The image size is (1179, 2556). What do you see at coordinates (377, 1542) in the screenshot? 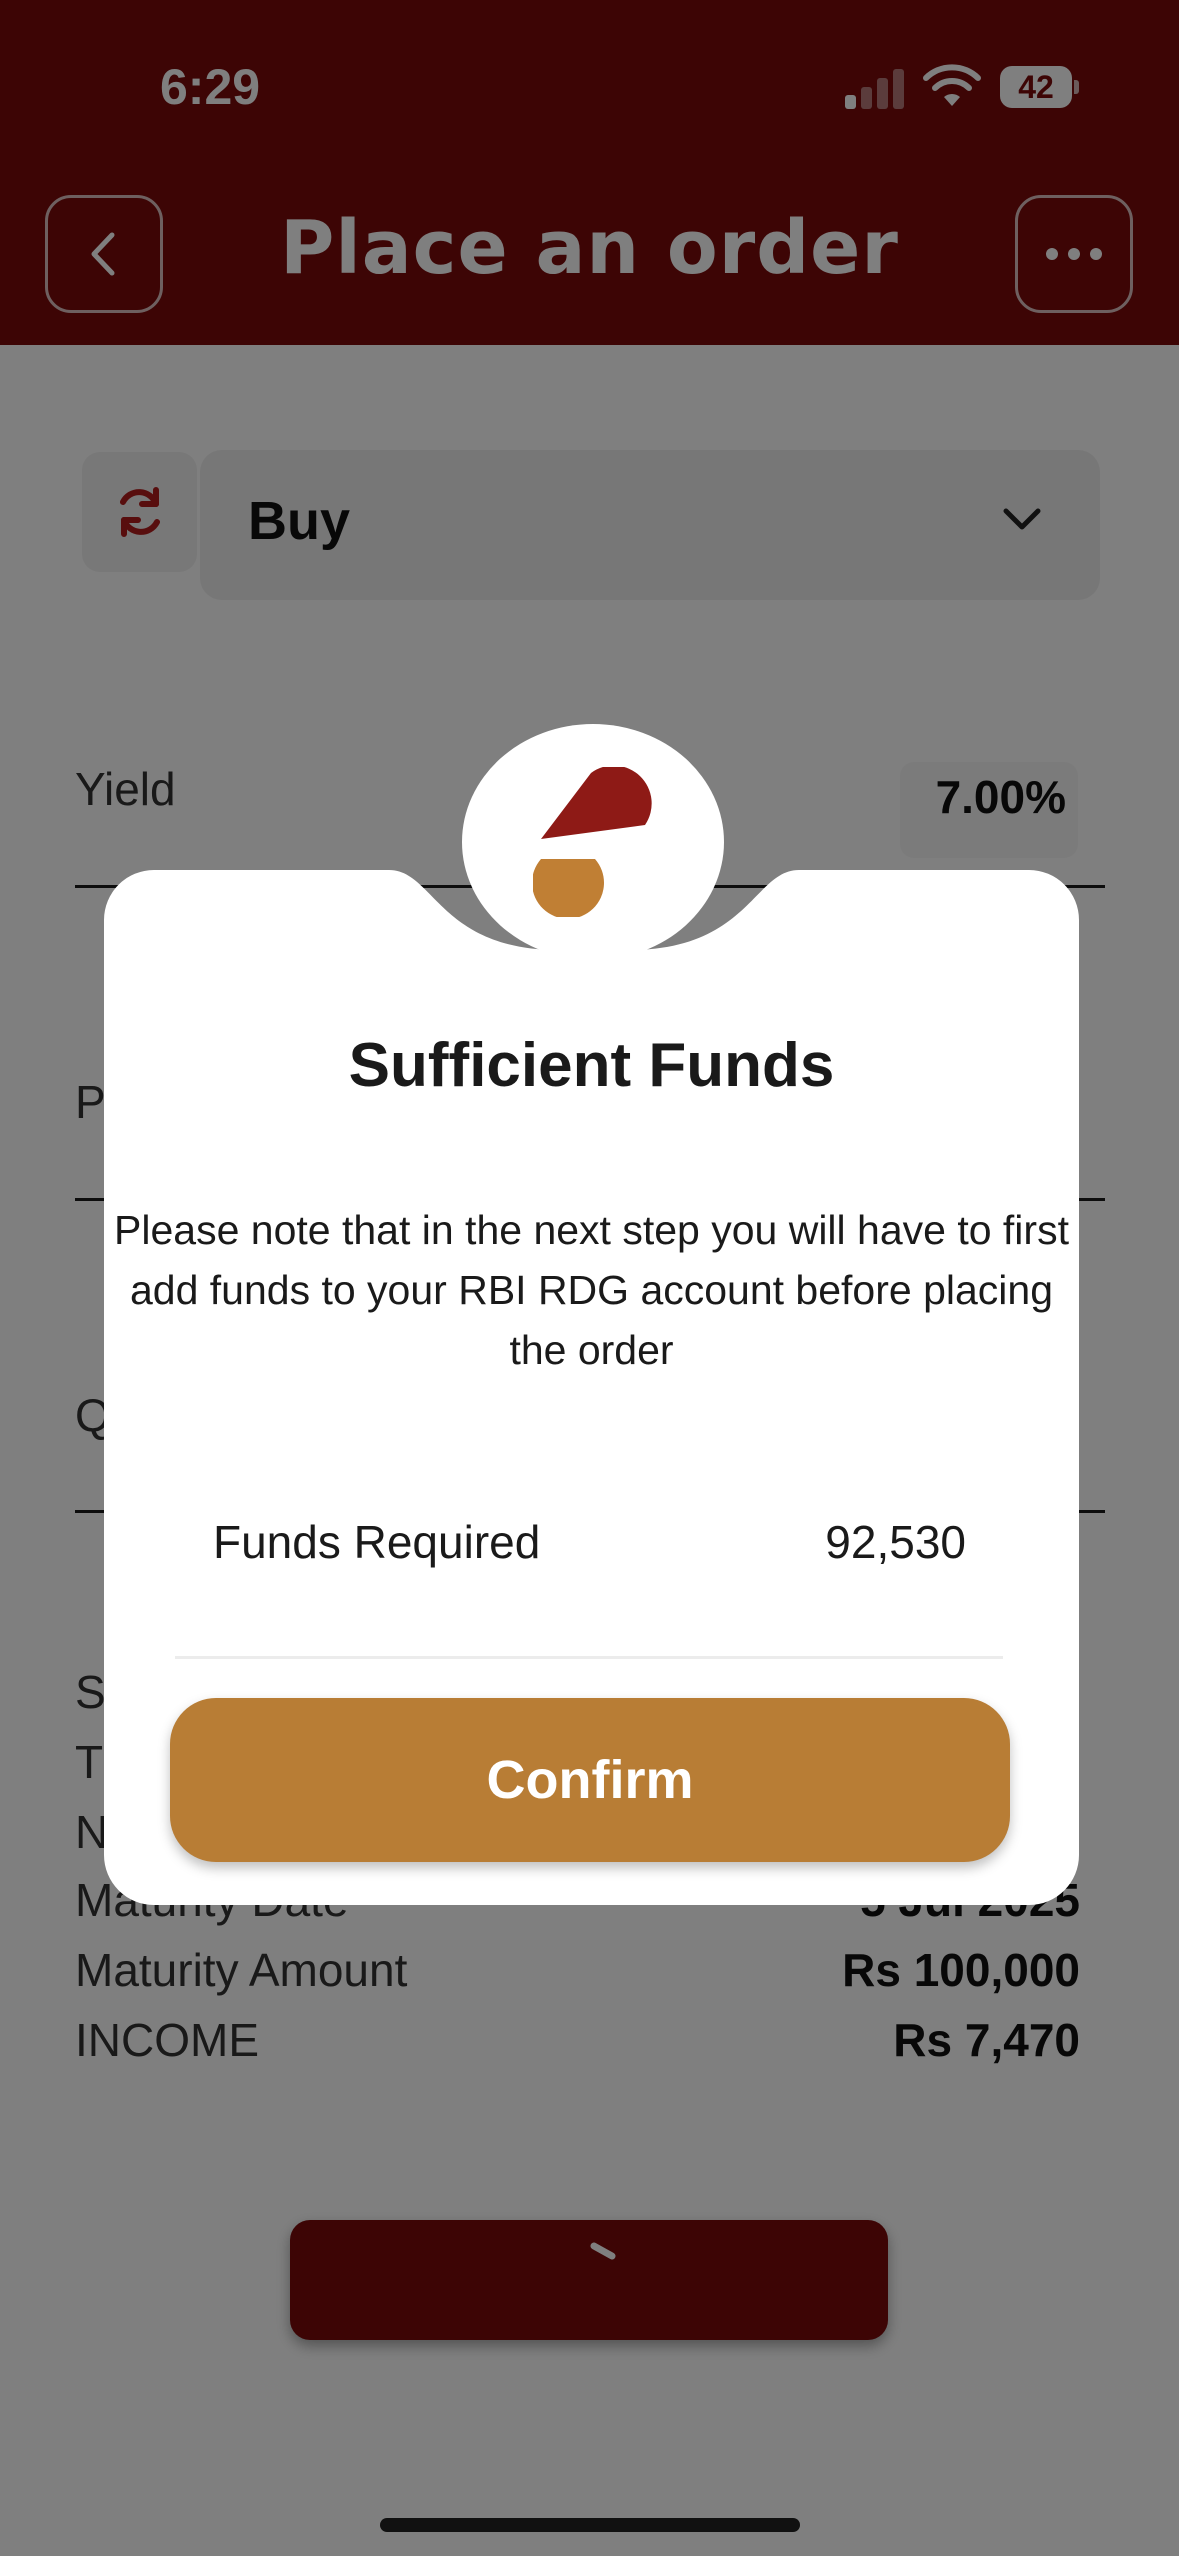
I see `funds-required-label: Funds Required` at bounding box center [377, 1542].